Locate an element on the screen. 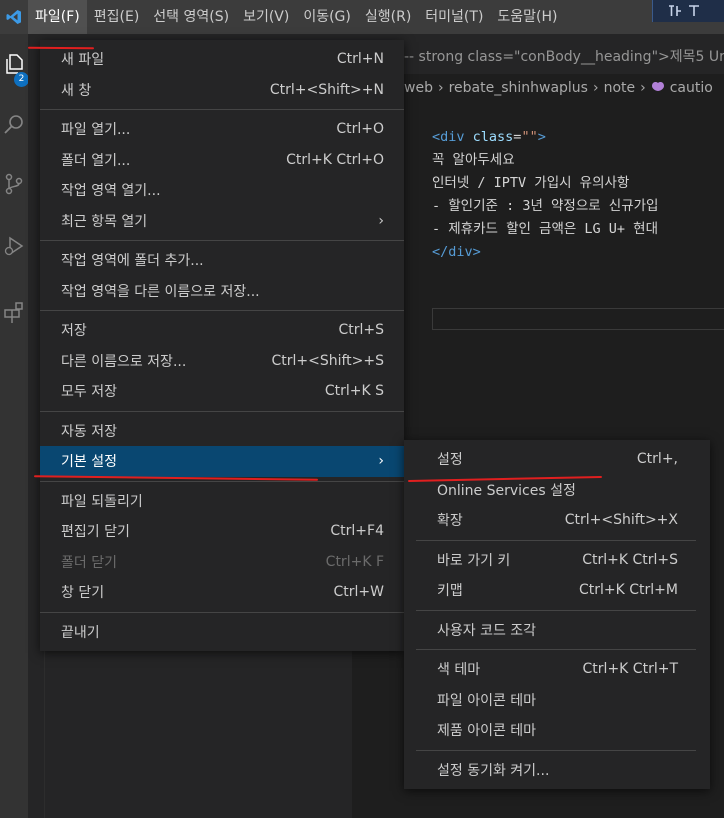 This screenshot has height=818, width=724. menu-item-label: 편집기 닫기 is located at coordinates (95, 532).